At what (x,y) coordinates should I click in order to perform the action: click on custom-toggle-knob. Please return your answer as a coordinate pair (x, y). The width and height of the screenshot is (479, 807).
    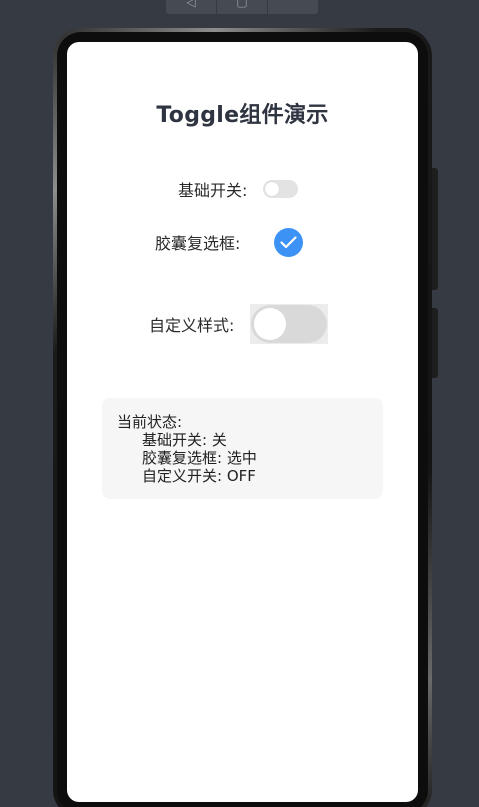
    Looking at the image, I should click on (270, 324).